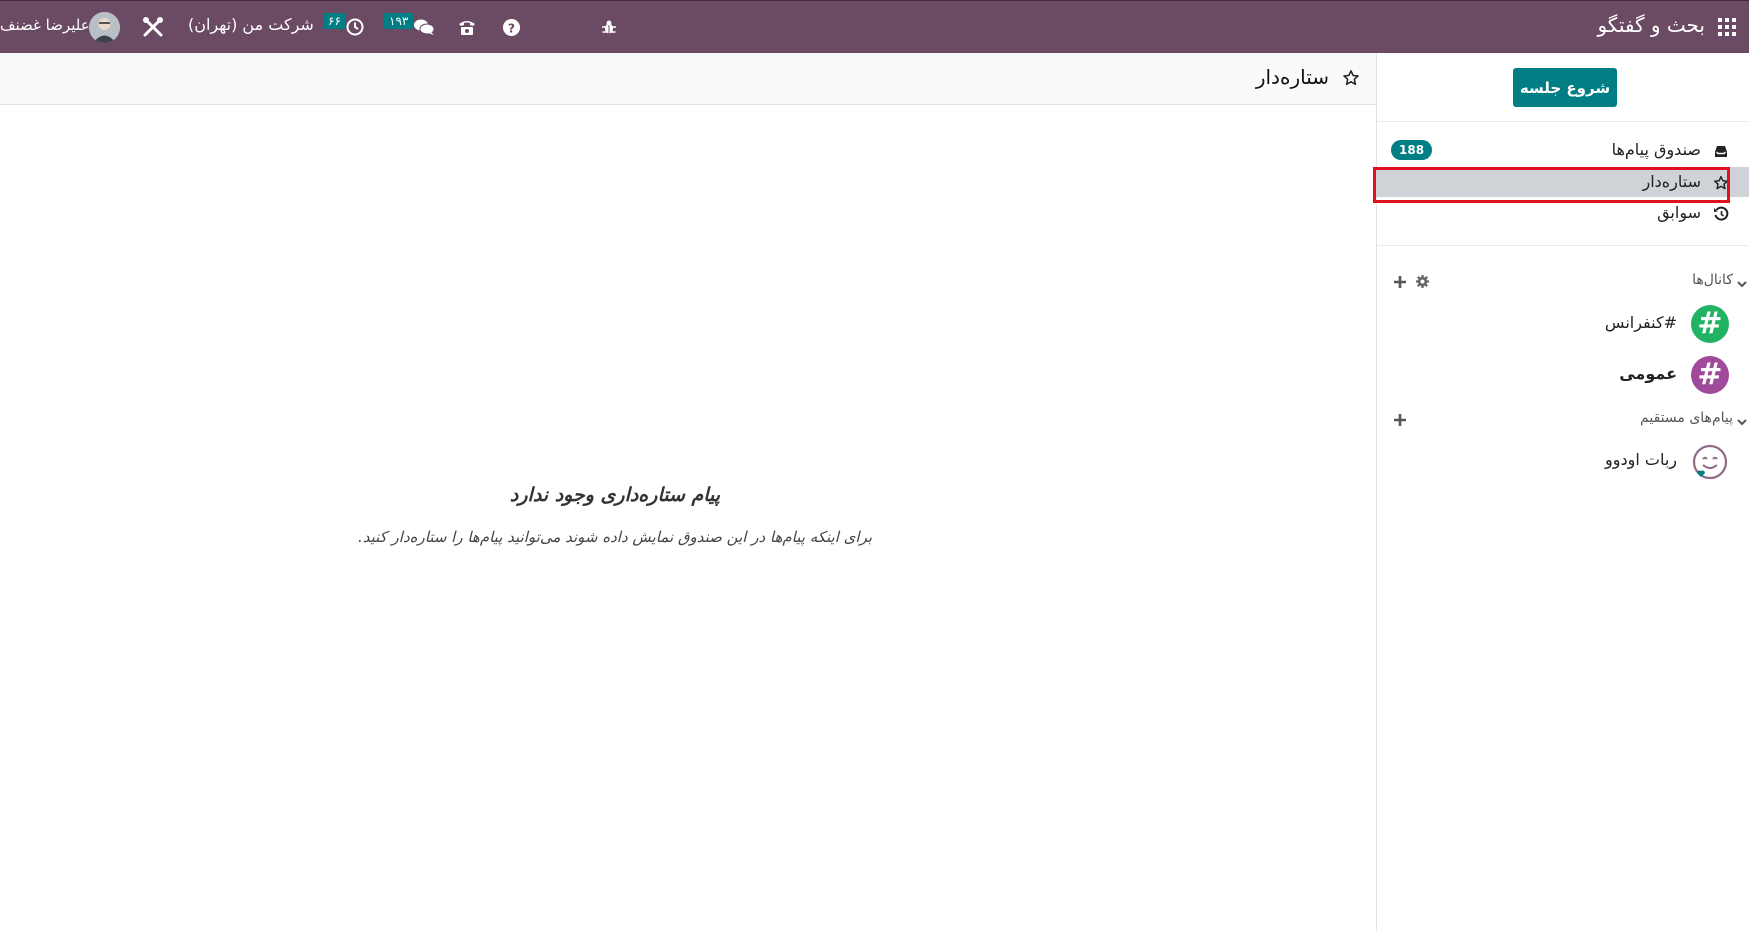  What do you see at coordinates (1721, 214) in the screenshot?
I see `history-icon` at bounding box center [1721, 214].